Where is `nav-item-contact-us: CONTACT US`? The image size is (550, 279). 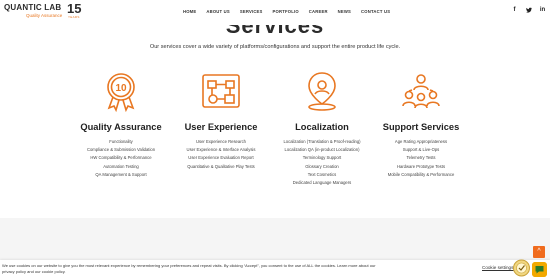 nav-item-contact-us: CONTACT US is located at coordinates (375, 11).